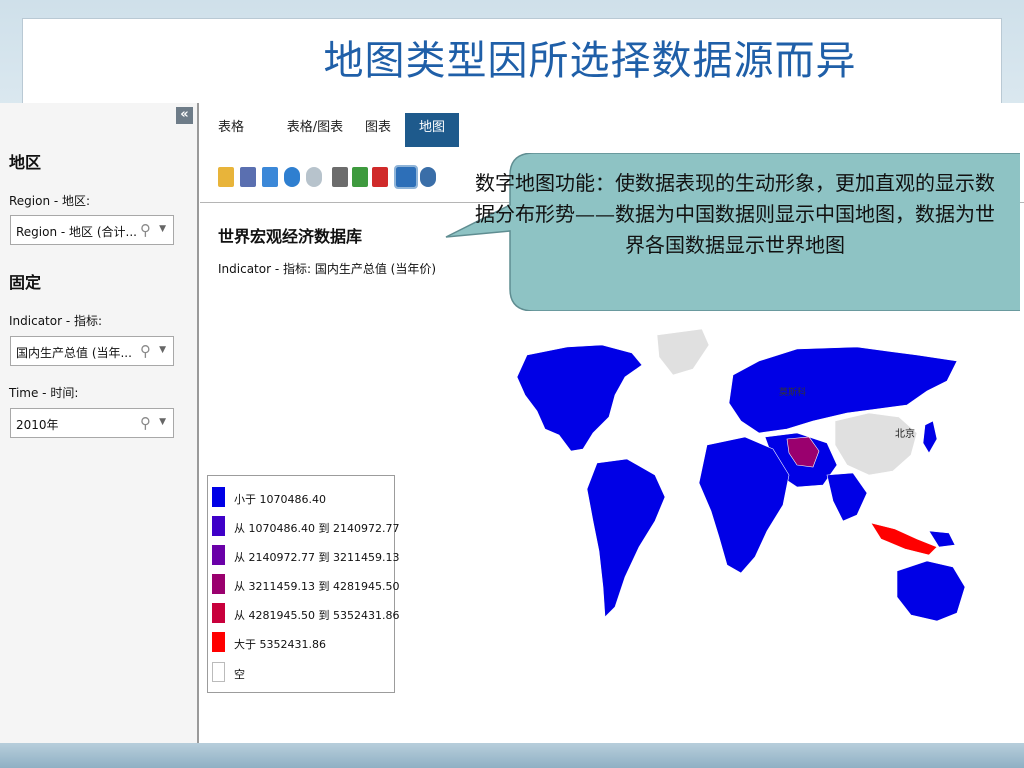 Image resolution: width=1024 pixels, height=768 pixels. Describe the element at coordinates (792, 392) in the screenshot. I see `map-label-moscow: 莫斯科` at that location.